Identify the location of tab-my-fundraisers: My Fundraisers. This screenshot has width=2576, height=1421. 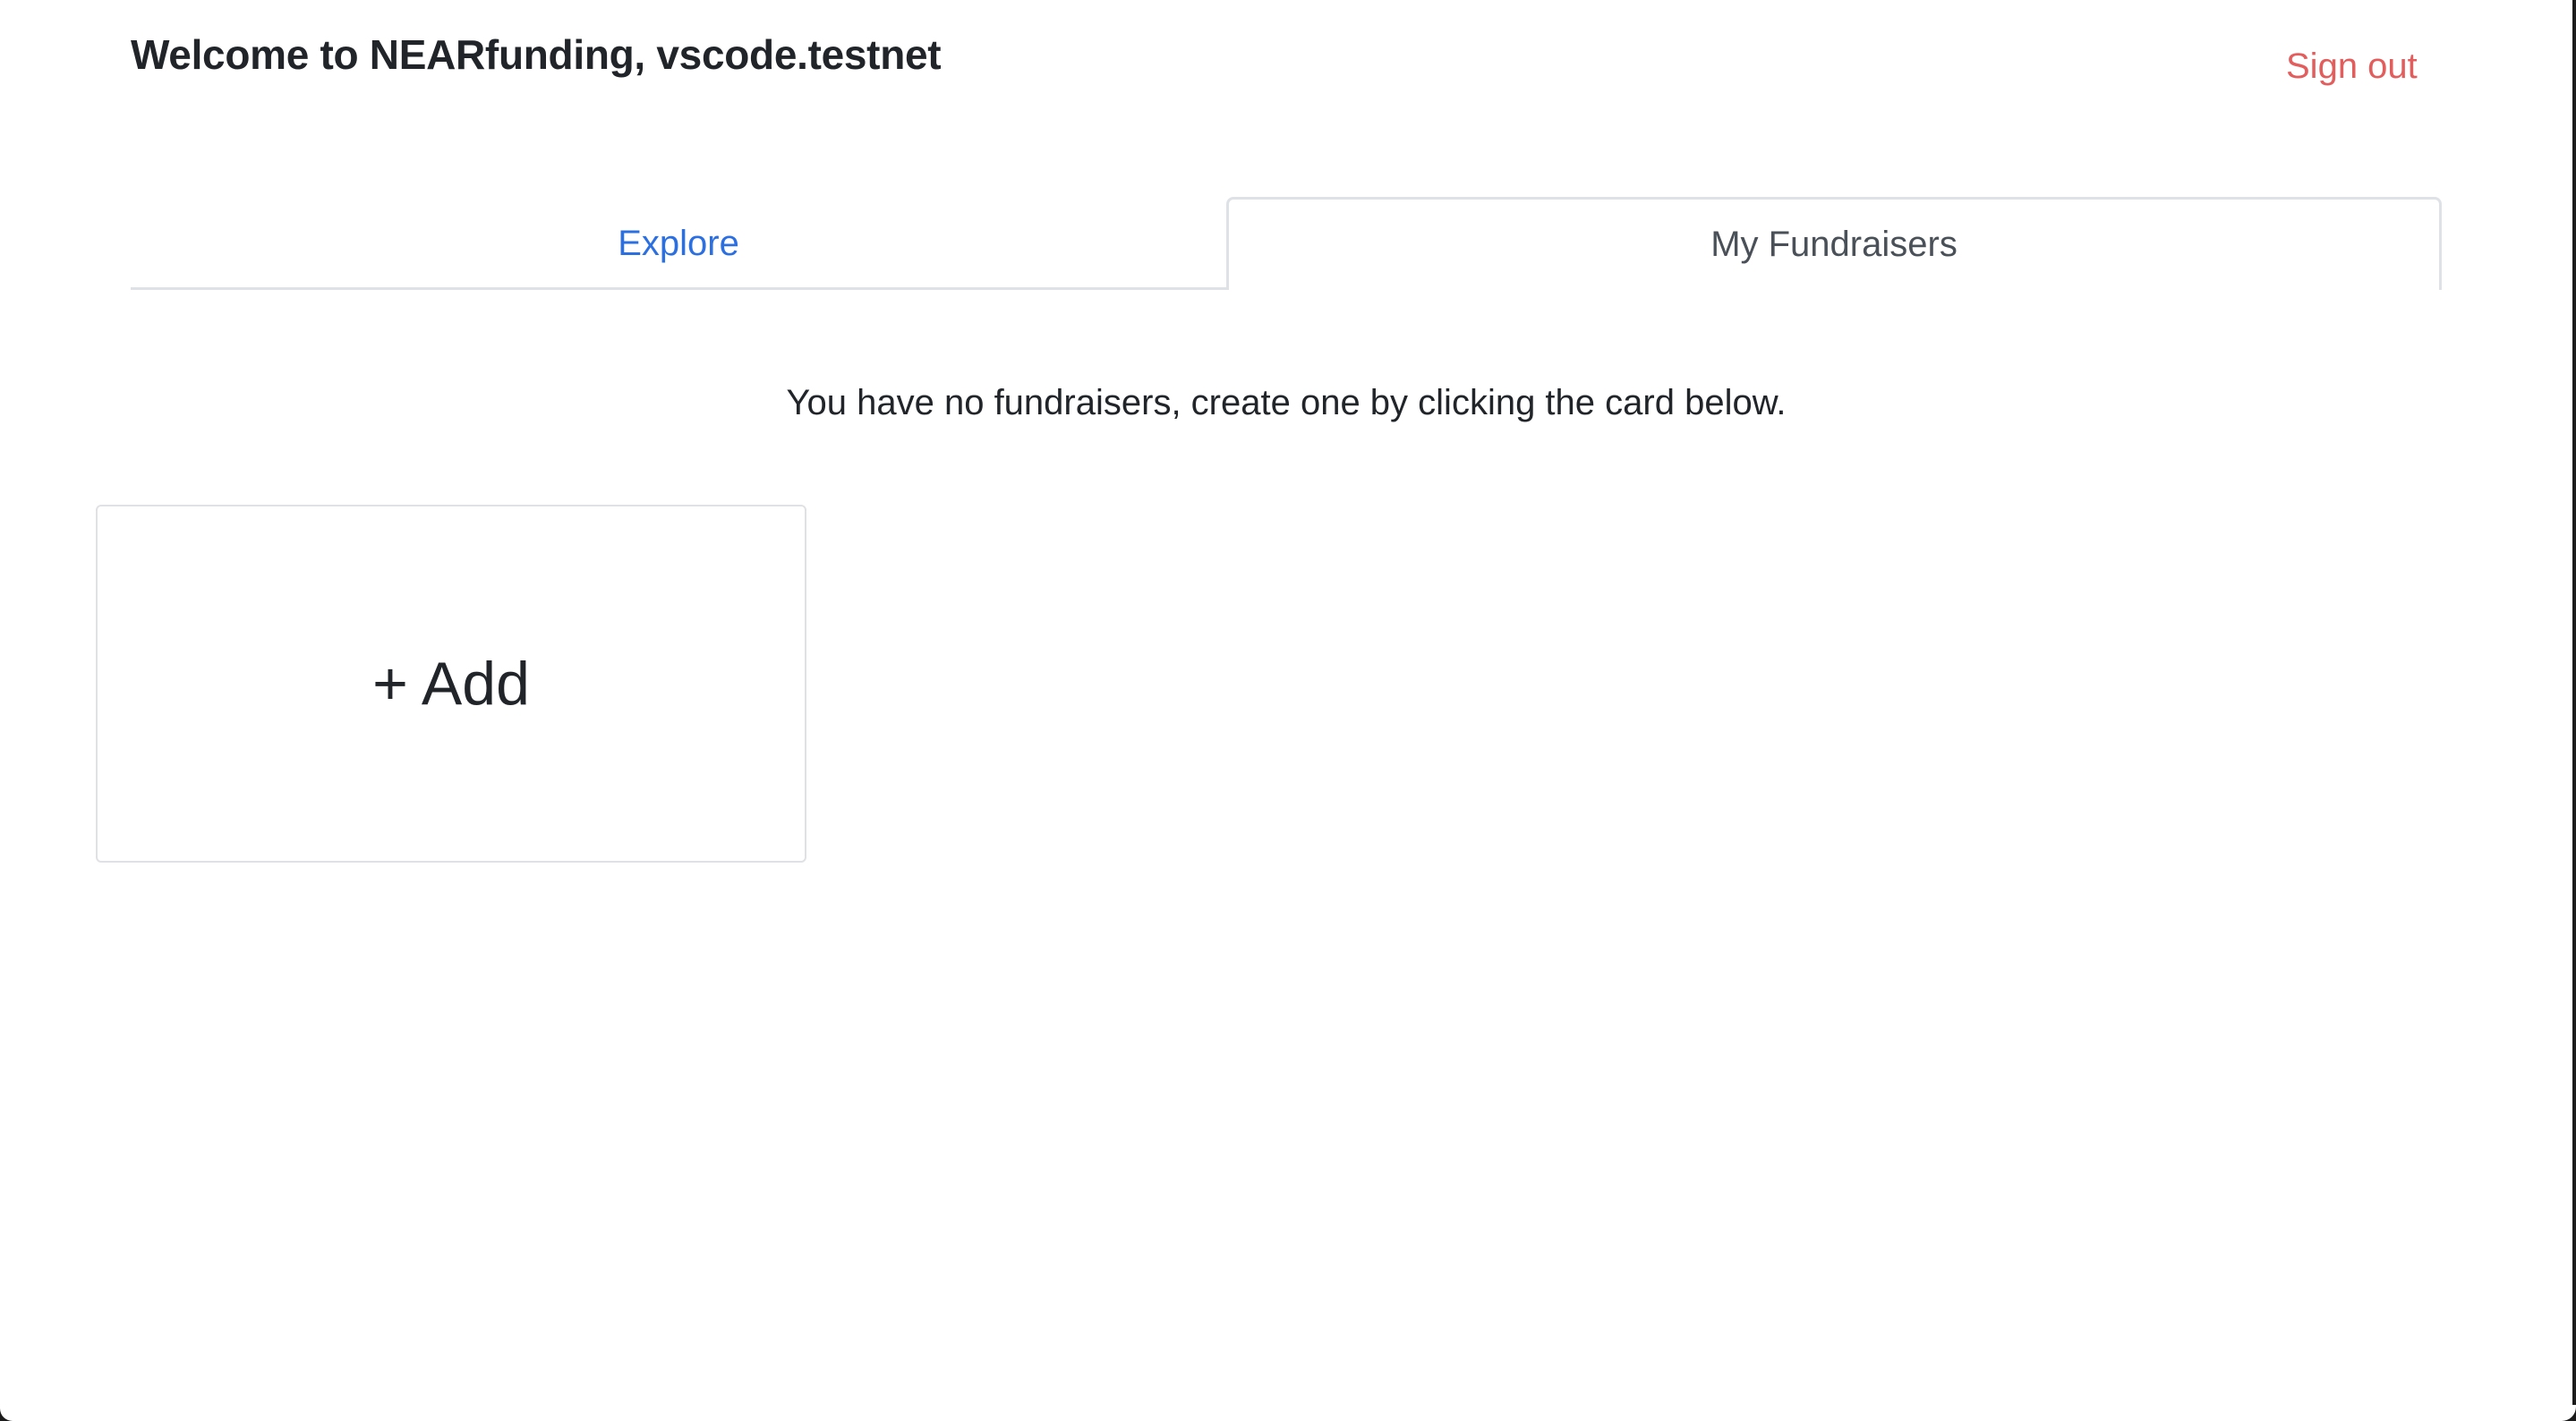
(1834, 243).